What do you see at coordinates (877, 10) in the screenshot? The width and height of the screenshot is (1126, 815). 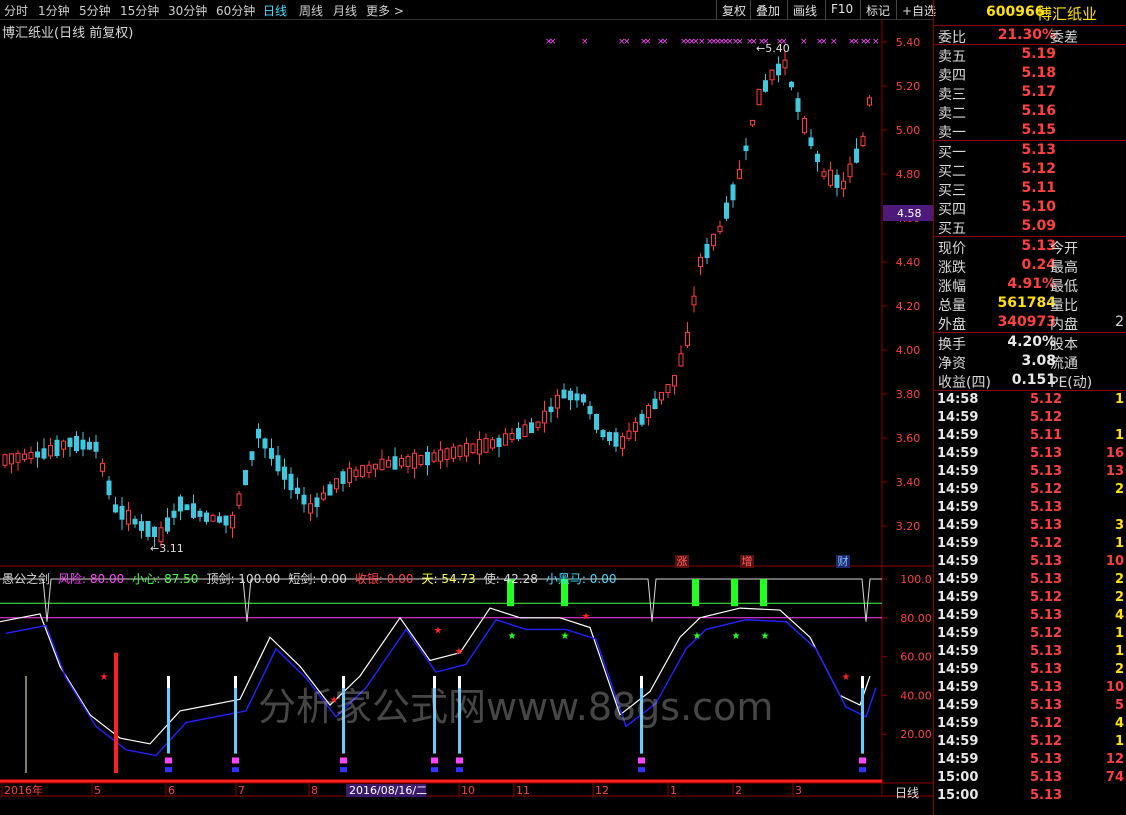 I see `toolbar-button-4: 标记` at bounding box center [877, 10].